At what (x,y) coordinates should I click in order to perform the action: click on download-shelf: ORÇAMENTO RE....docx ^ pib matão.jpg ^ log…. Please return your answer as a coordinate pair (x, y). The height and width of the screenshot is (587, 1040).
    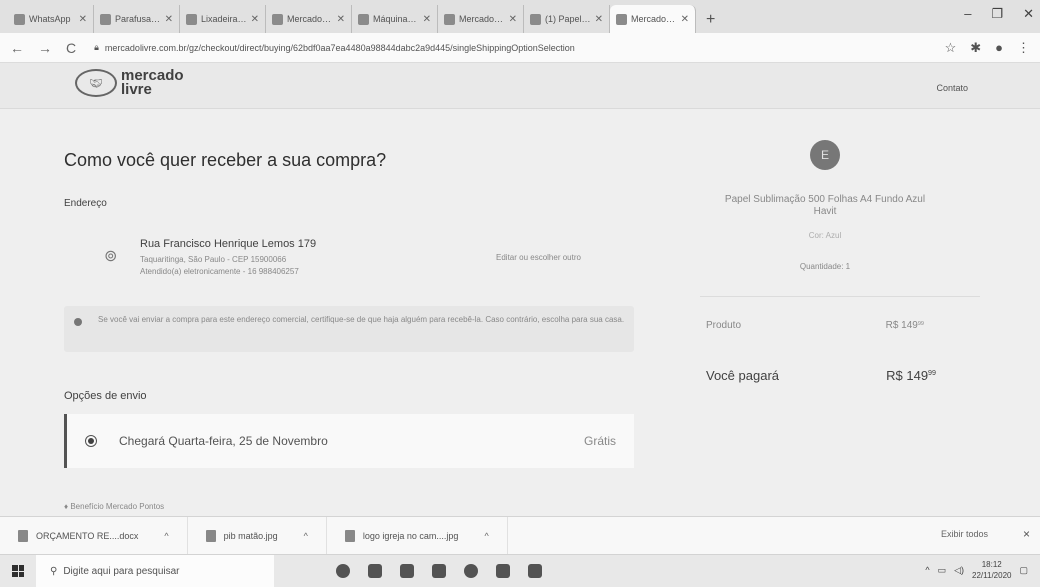
    Looking at the image, I should click on (520, 535).